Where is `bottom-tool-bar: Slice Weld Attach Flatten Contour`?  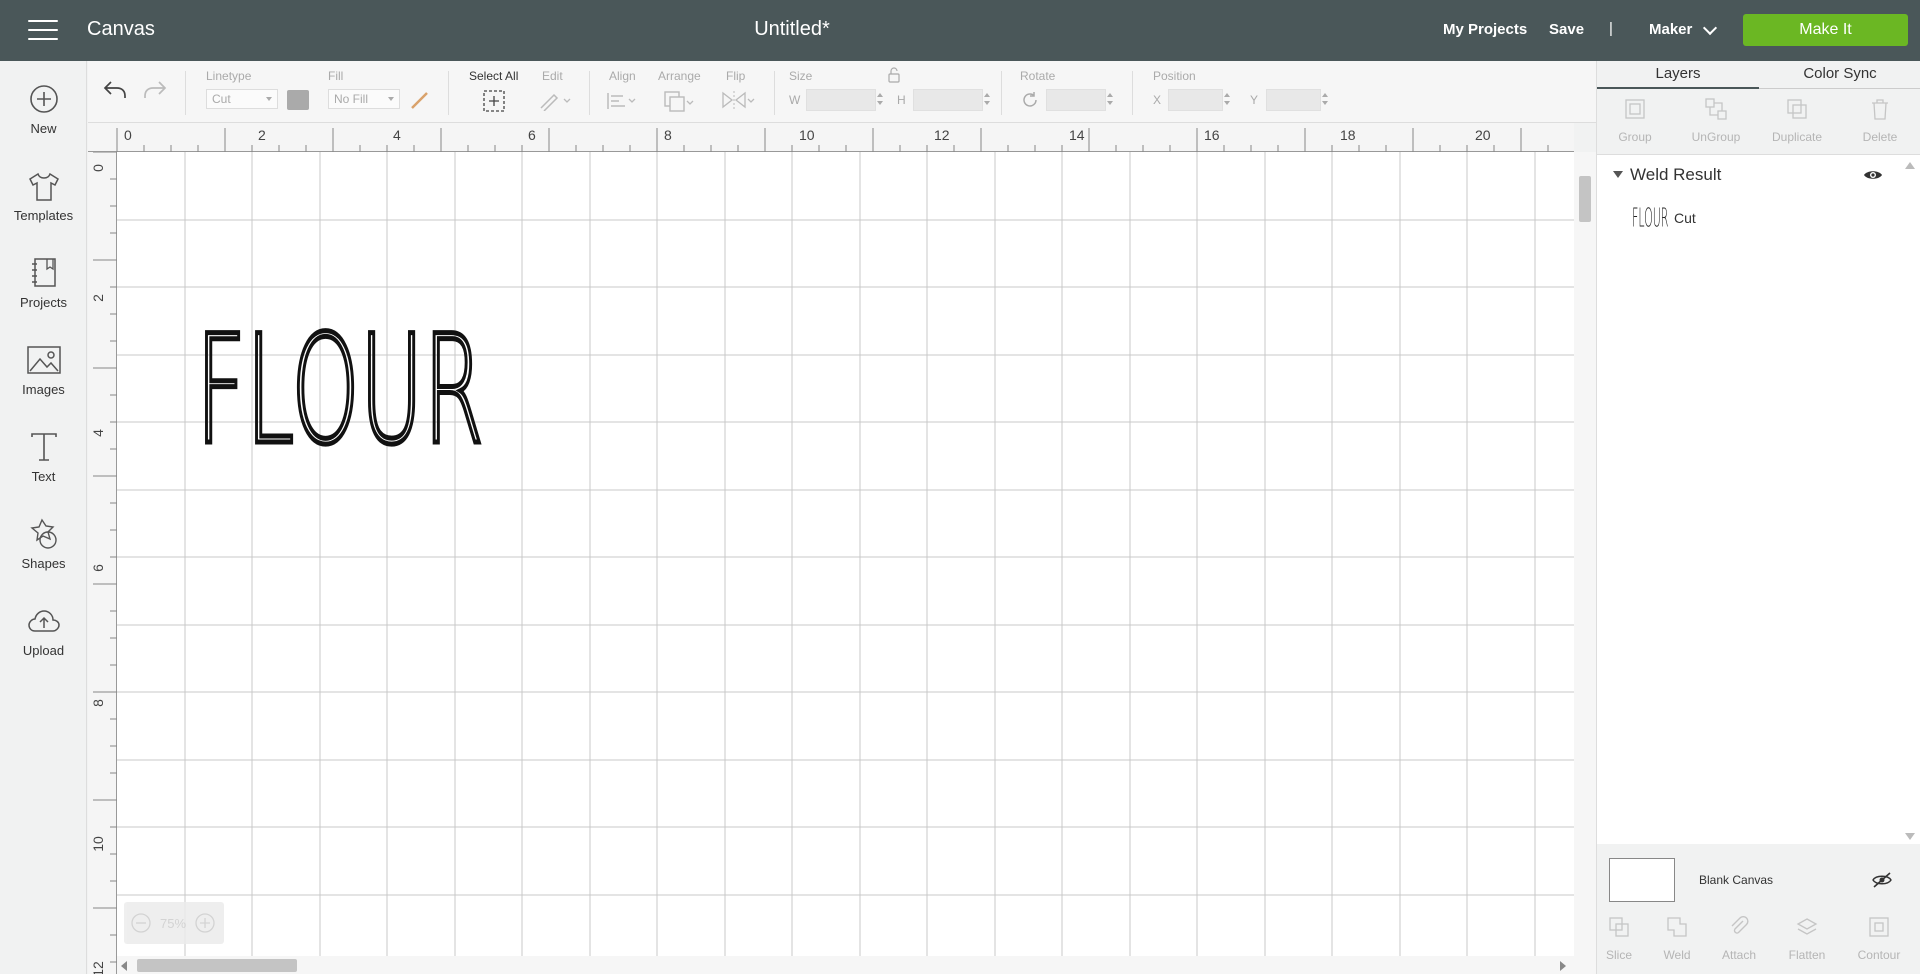
bottom-tool-bar: Slice Weld Attach Flatten Contour is located at coordinates (1758, 941).